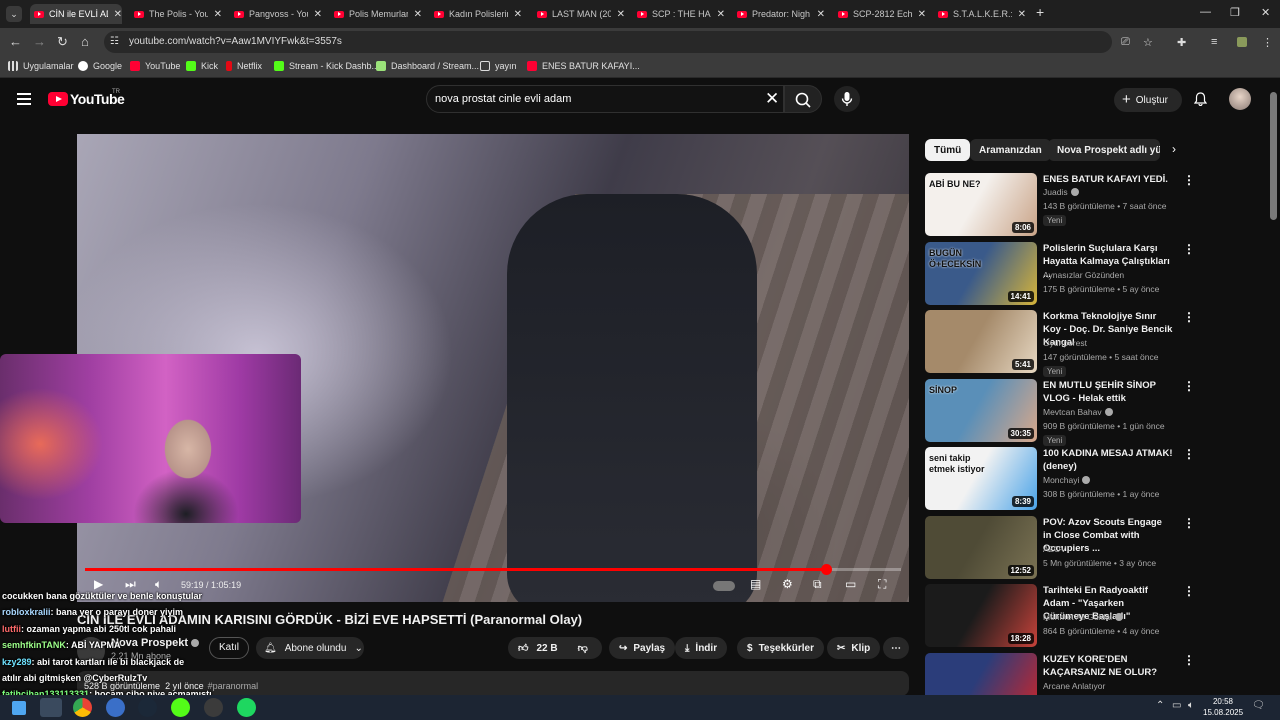 The height and width of the screenshot is (720, 1280). Describe the element at coordinates (114, 42) in the screenshot. I see `site-info-icon: ☷` at that location.